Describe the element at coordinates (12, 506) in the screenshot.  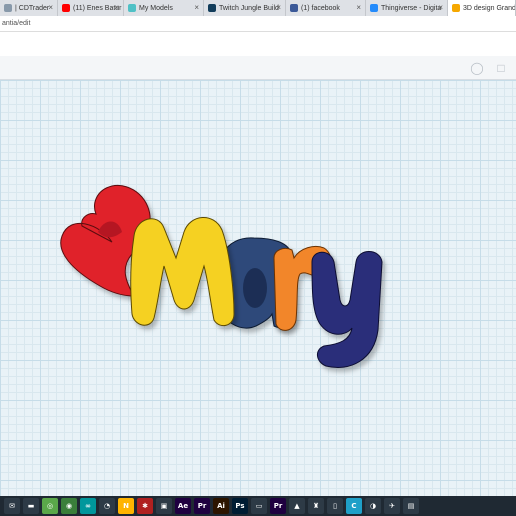
I see `mail-icon: ✉` at that location.